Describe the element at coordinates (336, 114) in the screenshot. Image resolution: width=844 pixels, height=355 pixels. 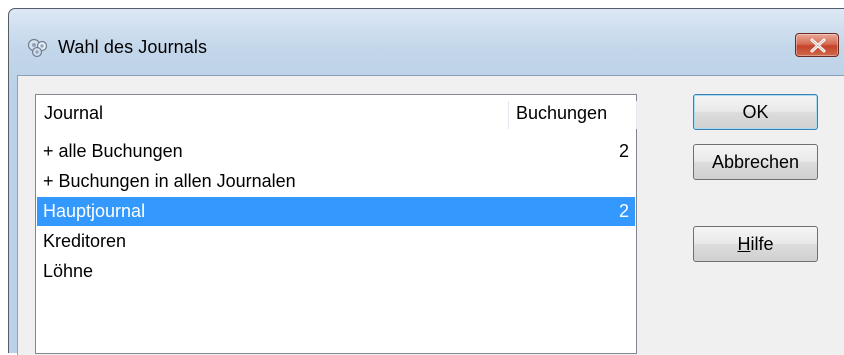
I see `list-header: Journal Buchungen` at that location.